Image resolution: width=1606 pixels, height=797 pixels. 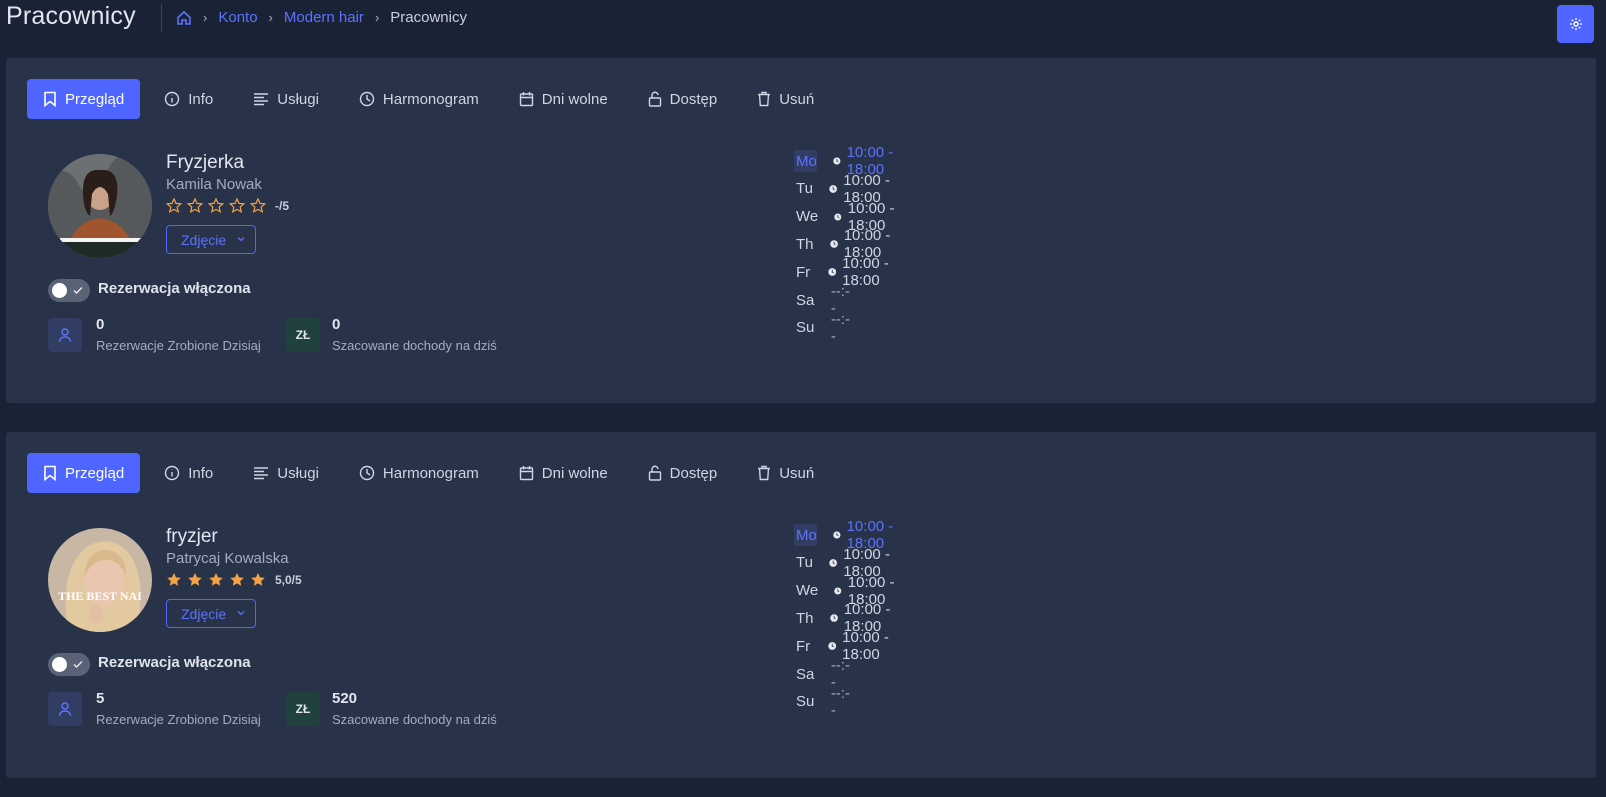 What do you see at coordinates (764, 99) in the screenshot?
I see `trash-icon` at bounding box center [764, 99].